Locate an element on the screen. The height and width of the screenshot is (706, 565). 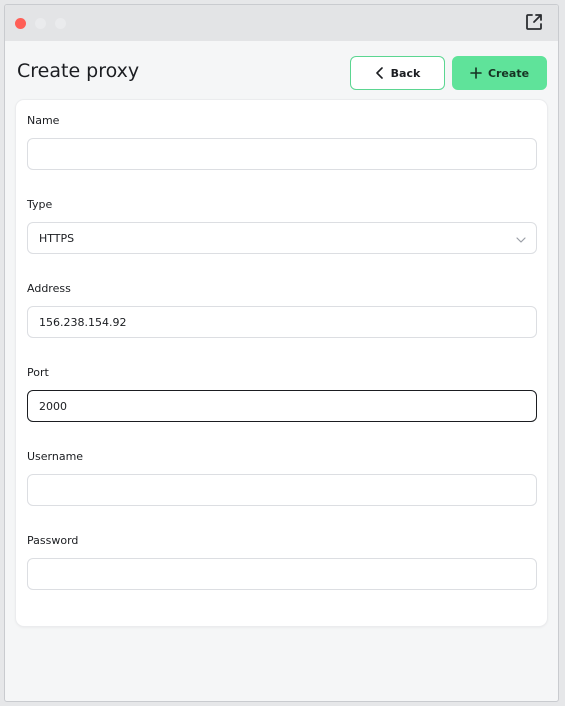
popout-icon is located at coordinates (534, 22).